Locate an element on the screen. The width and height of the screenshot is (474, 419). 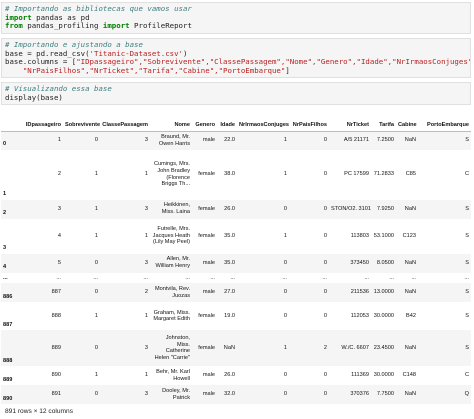
table-cell: W./C. 6607 is located at coordinates (355, 347).